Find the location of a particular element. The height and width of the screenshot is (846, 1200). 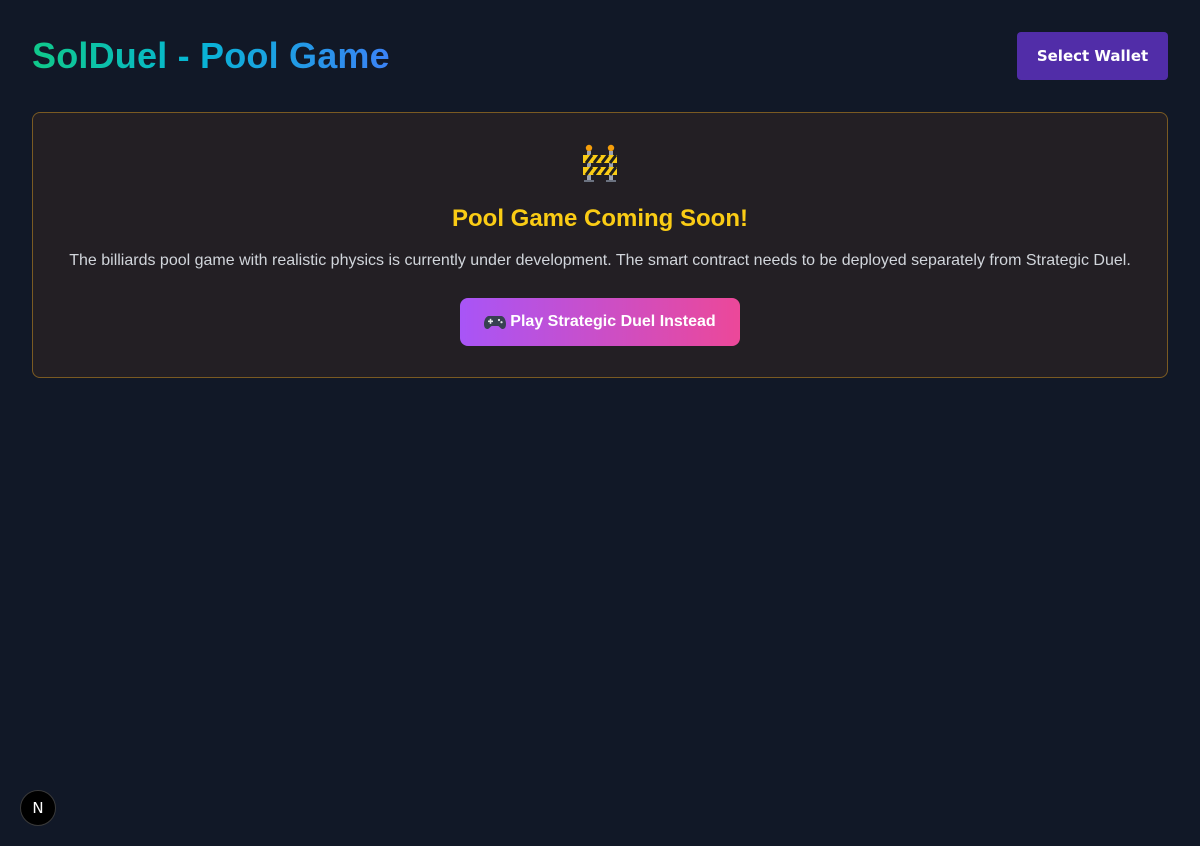

play-strategic-duel-label: Play Strategic Duel Instead is located at coordinates (613, 321).